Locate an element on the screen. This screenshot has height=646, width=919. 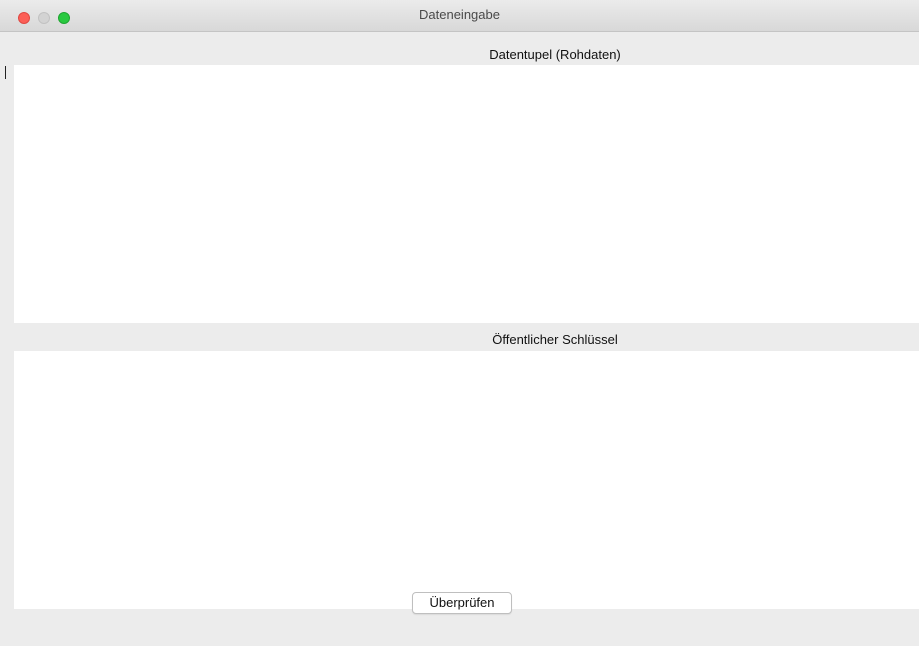
title-bar: Dateneingabe is located at coordinates (459, 16).